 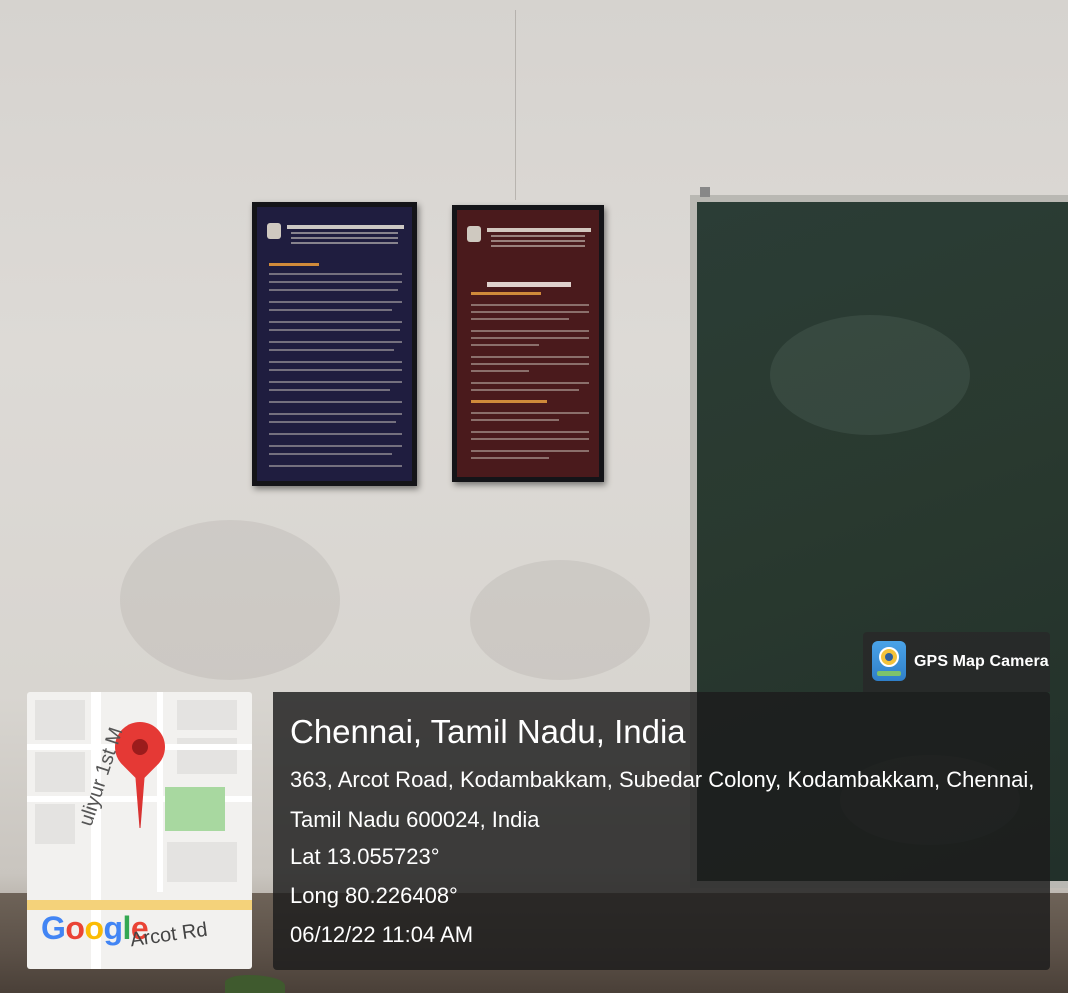 I want to click on map-road, so click(x=160, y=792).